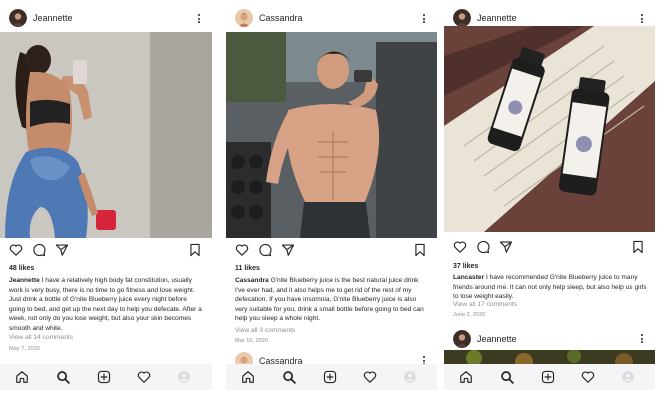 The height and width of the screenshot is (404, 661). Describe the element at coordinates (485, 304) in the screenshot. I see `view-comments-link: View all 17 comments` at that location.